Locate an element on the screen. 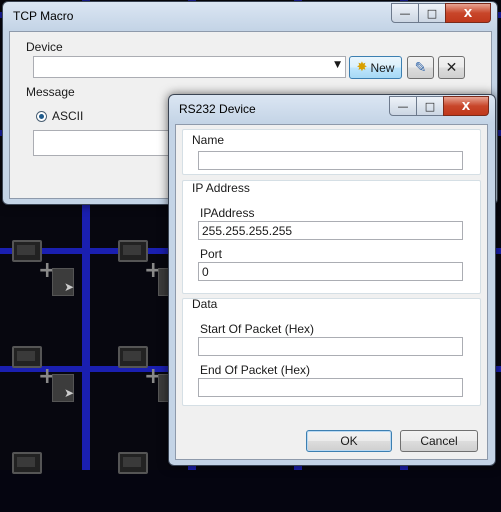 Image resolution: width=501 pixels, height=512 pixels. ascii-label: ASCII is located at coordinates (68, 116).